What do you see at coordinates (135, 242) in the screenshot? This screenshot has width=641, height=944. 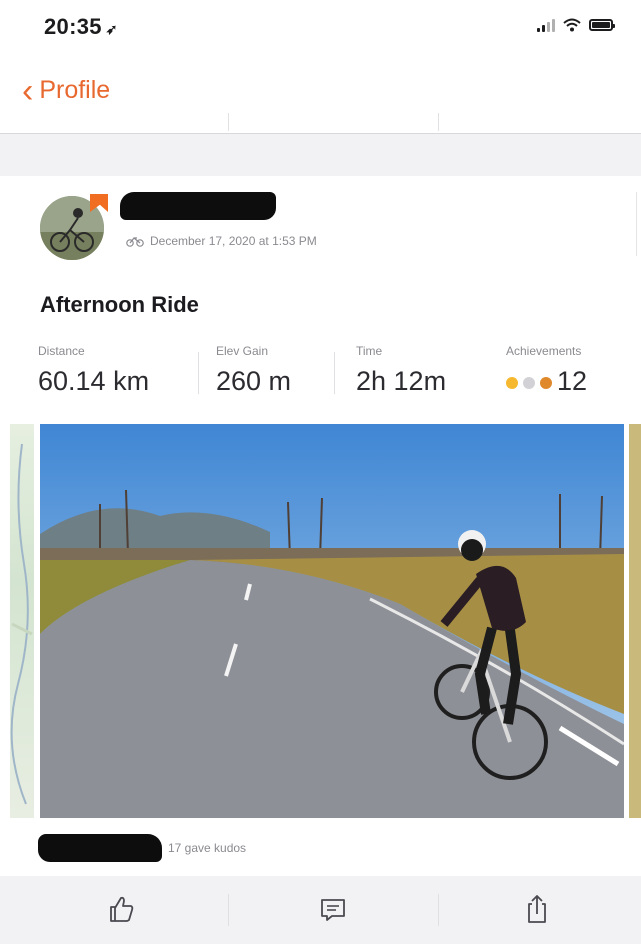 I see `bike-icon` at bounding box center [135, 242].